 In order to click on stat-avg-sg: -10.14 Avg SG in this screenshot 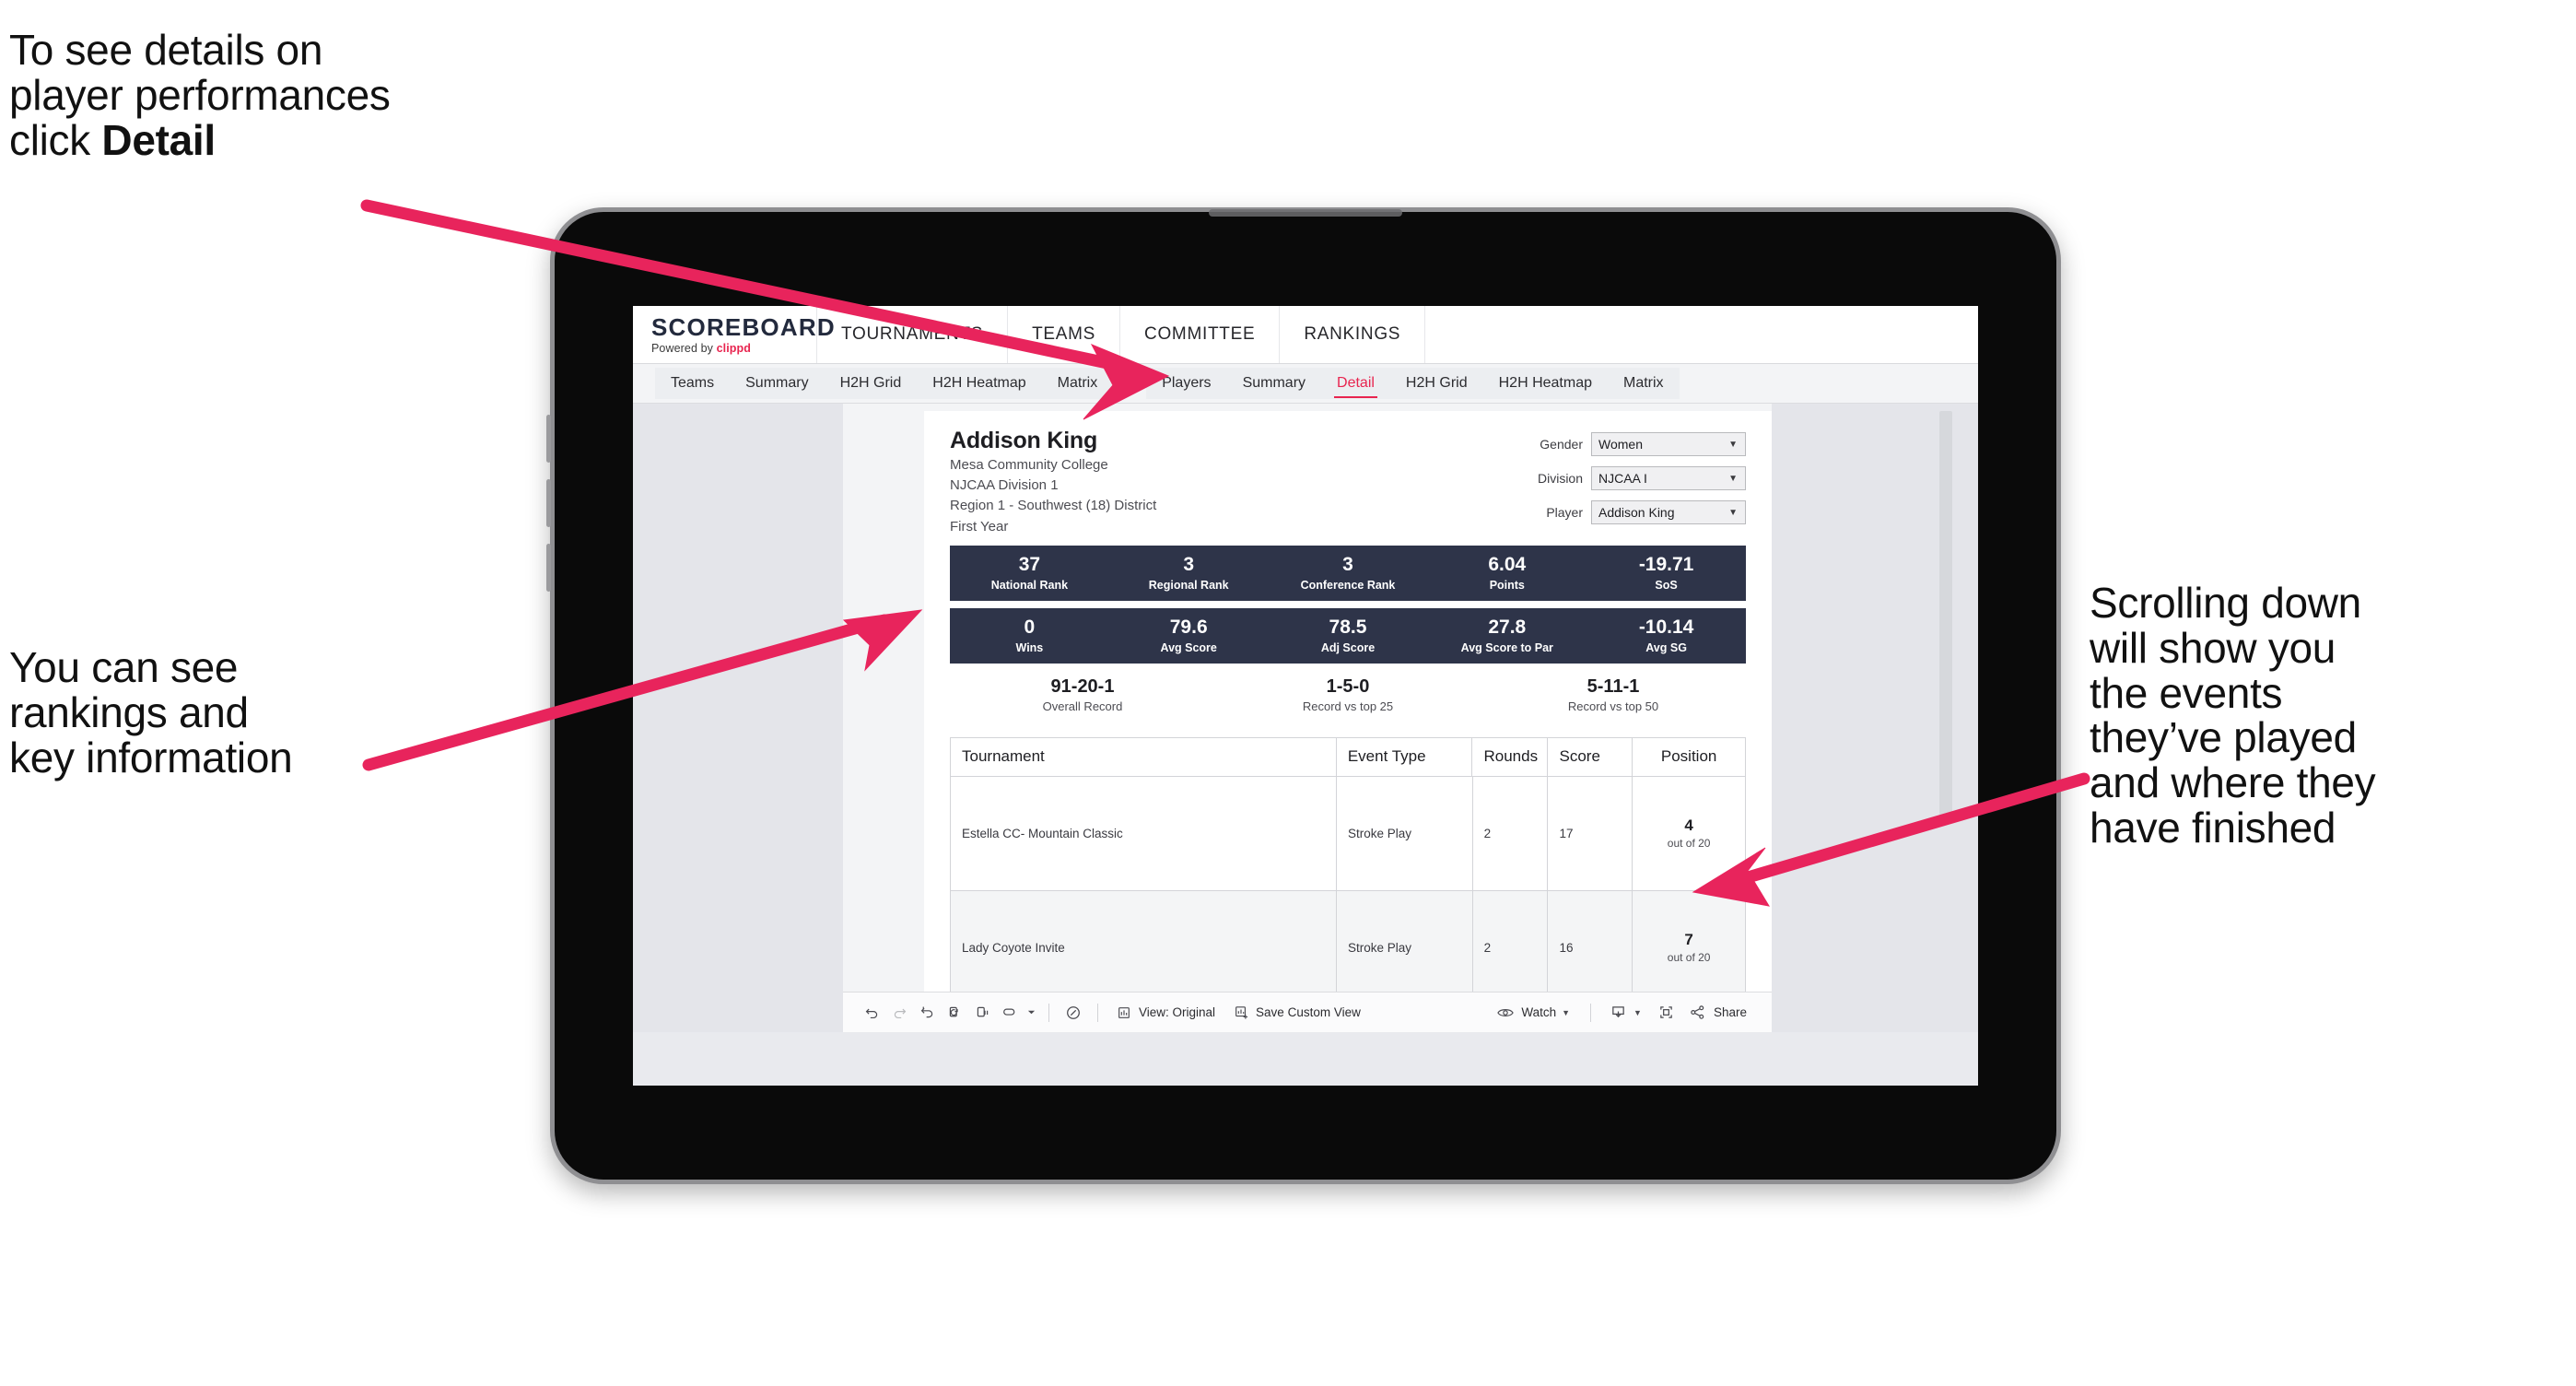, I will do `click(1666, 636)`.